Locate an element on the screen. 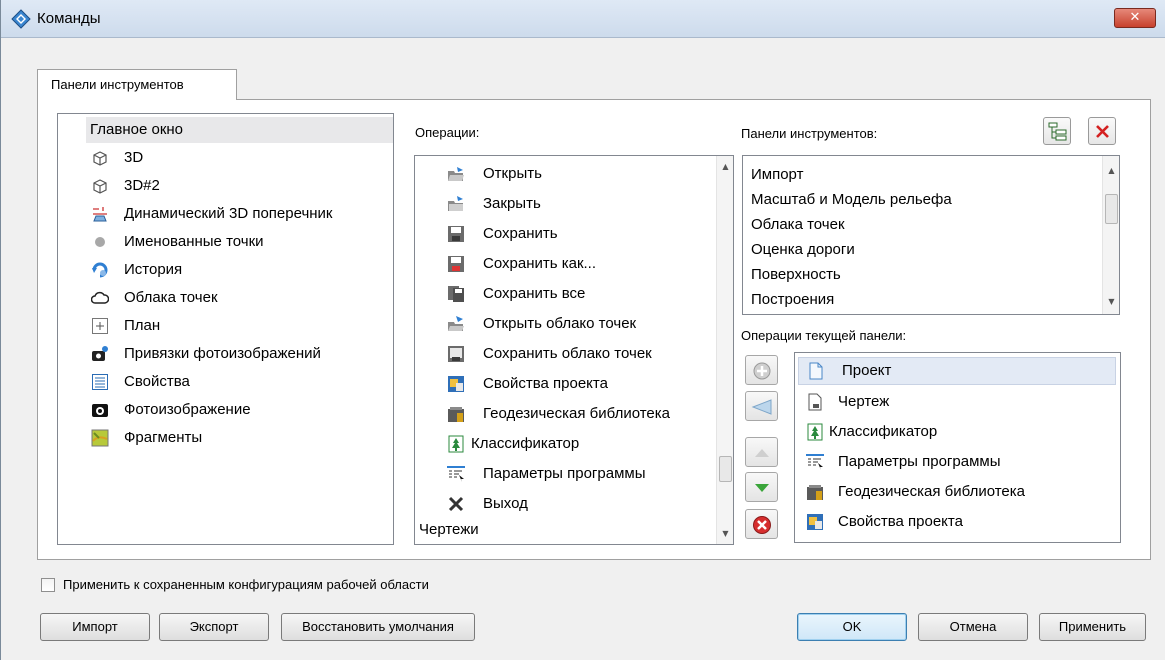  delete-toolbar-button is located at coordinates (1102, 131).